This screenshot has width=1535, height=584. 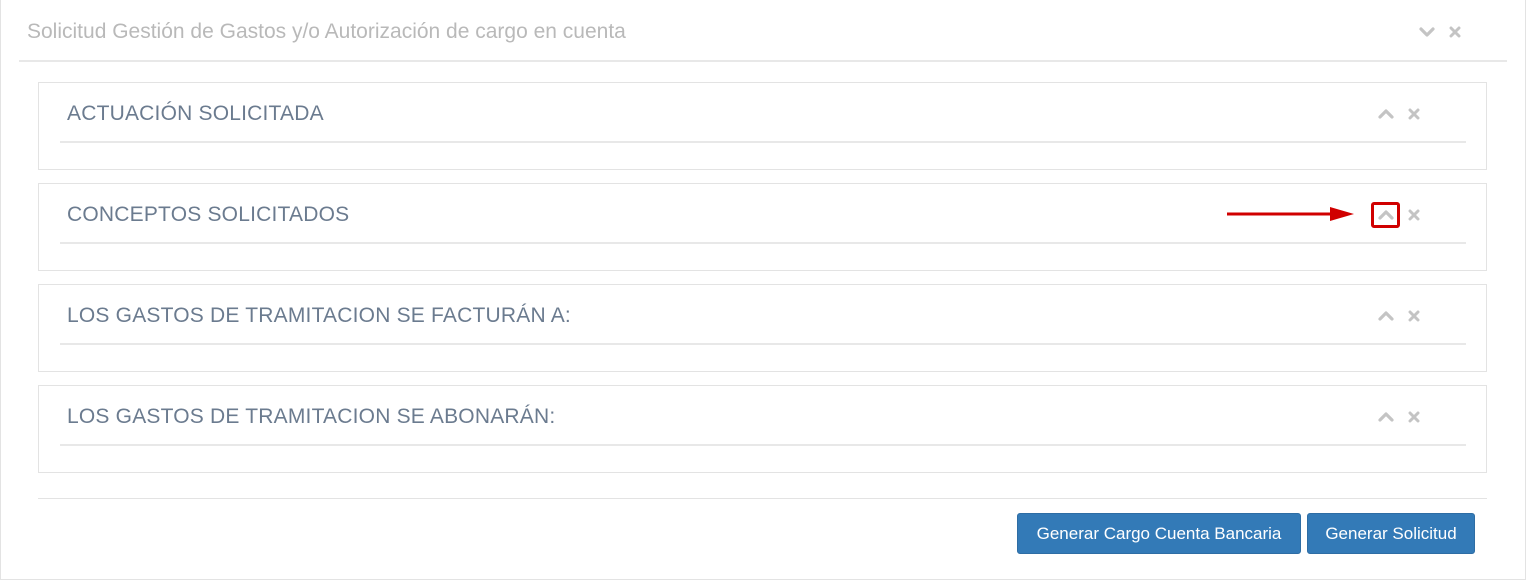 What do you see at coordinates (195, 113) in the screenshot?
I see `section-title: ACTUACIÓN SOLICITADA` at bounding box center [195, 113].